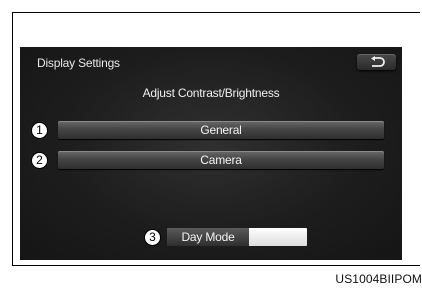 Image resolution: width=422 pixels, height=290 pixels. Describe the element at coordinates (39, 130) in the screenshot. I see `callout-1: 1` at that location.